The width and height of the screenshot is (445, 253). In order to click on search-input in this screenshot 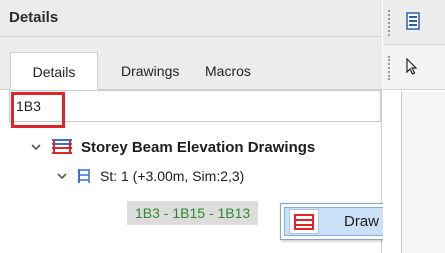, I will do `click(195, 106)`.